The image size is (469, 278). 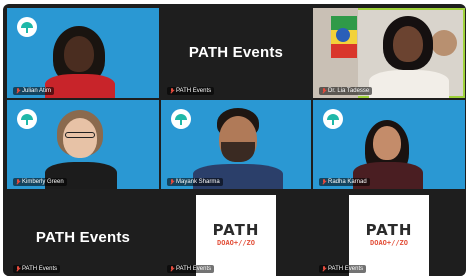 What do you see at coordinates (195, 182) in the screenshot?
I see `participant-name-label: Mayank Sharma` at bounding box center [195, 182].